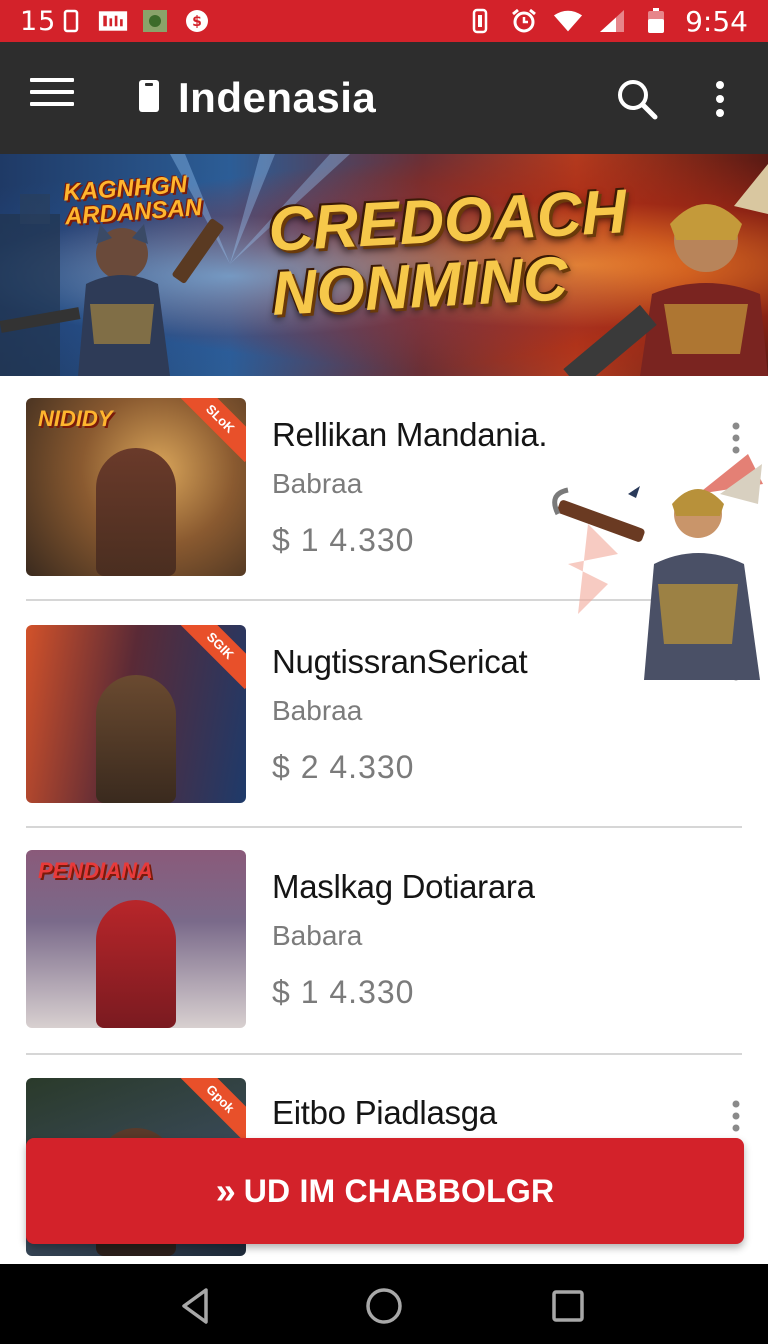 The width and height of the screenshot is (768, 1344). What do you see at coordinates (211, 430) in the screenshot?
I see `corner-badge: SLoK` at bounding box center [211, 430].